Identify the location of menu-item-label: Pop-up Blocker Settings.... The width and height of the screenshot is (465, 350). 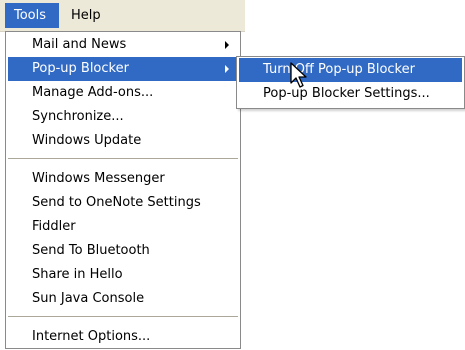
(346, 93).